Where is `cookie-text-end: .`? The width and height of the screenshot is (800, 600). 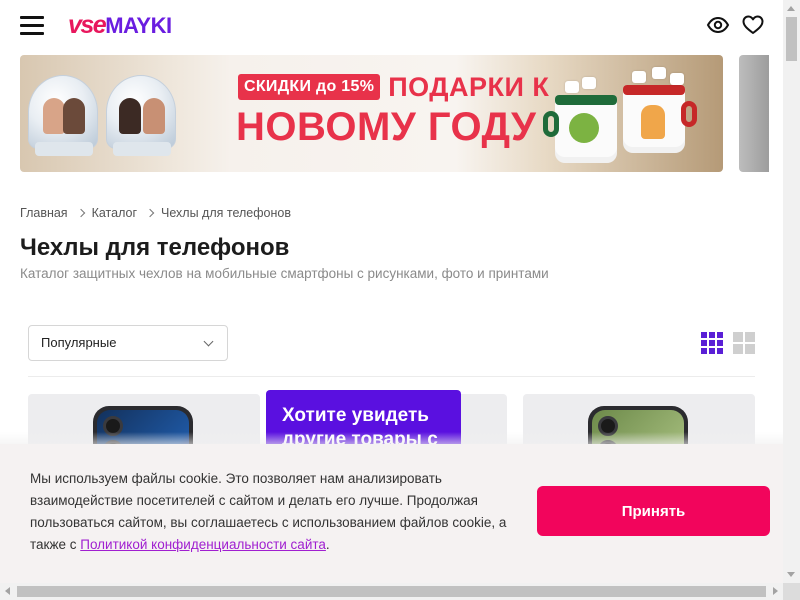
cookie-text-end: . is located at coordinates (327, 544).